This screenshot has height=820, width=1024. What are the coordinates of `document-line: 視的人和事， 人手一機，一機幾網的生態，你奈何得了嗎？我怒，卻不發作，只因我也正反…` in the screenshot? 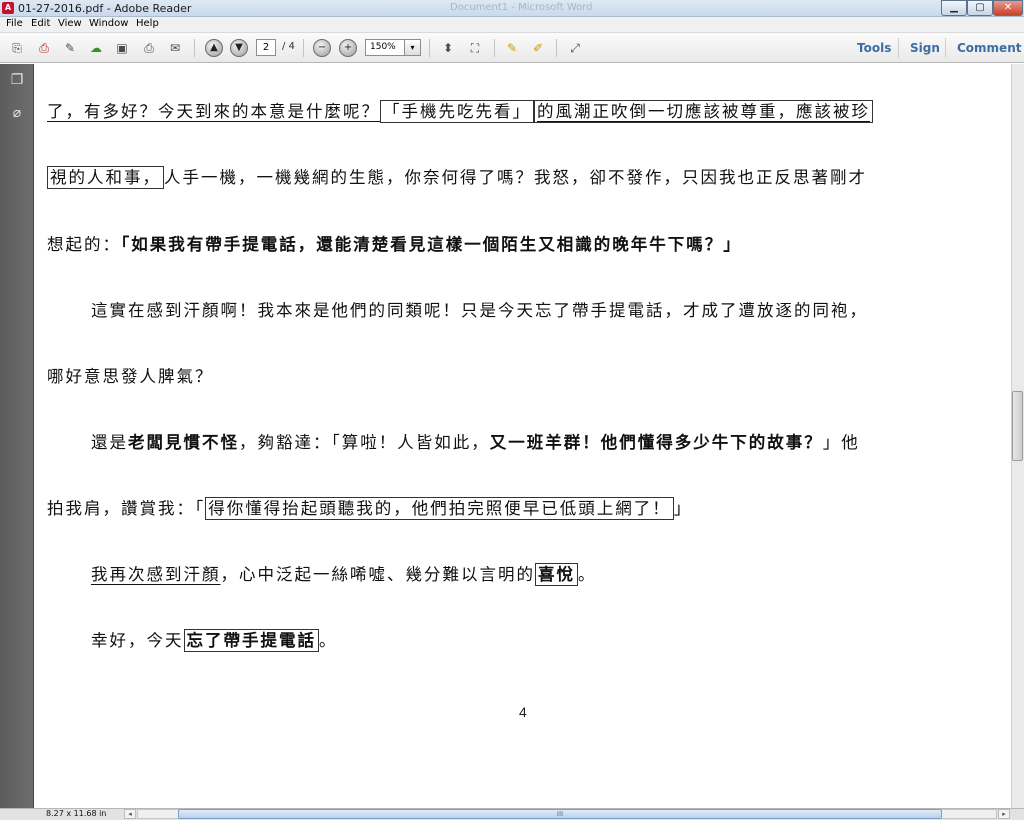 It's located at (457, 176).